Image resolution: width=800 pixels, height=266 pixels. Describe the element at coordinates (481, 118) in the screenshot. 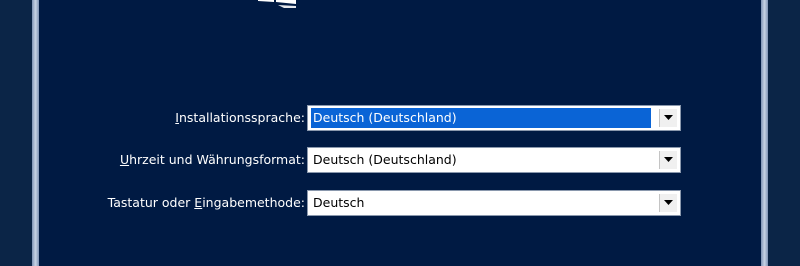

I see `installation-language-value: Deutsch (Deutschland)` at that location.